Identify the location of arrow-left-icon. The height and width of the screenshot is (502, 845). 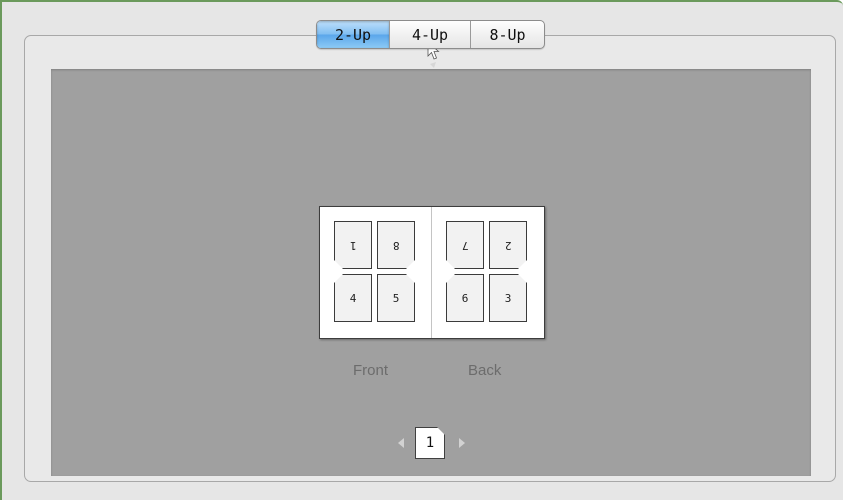
(401, 443).